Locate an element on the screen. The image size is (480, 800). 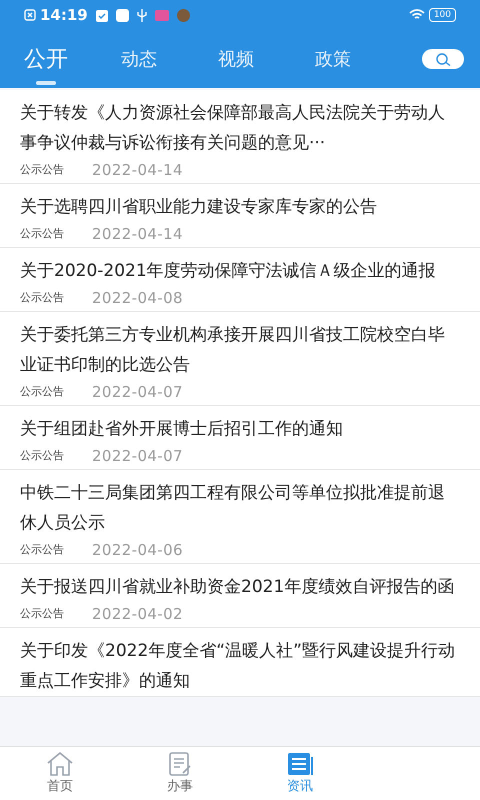
article-date: 2022-04-08 is located at coordinates (137, 299).